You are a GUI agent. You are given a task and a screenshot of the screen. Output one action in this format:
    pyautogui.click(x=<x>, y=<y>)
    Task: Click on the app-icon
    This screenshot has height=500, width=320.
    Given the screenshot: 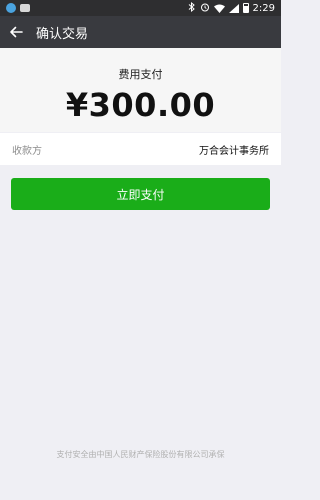 What is the action you would take?
    pyautogui.click(x=11, y=8)
    